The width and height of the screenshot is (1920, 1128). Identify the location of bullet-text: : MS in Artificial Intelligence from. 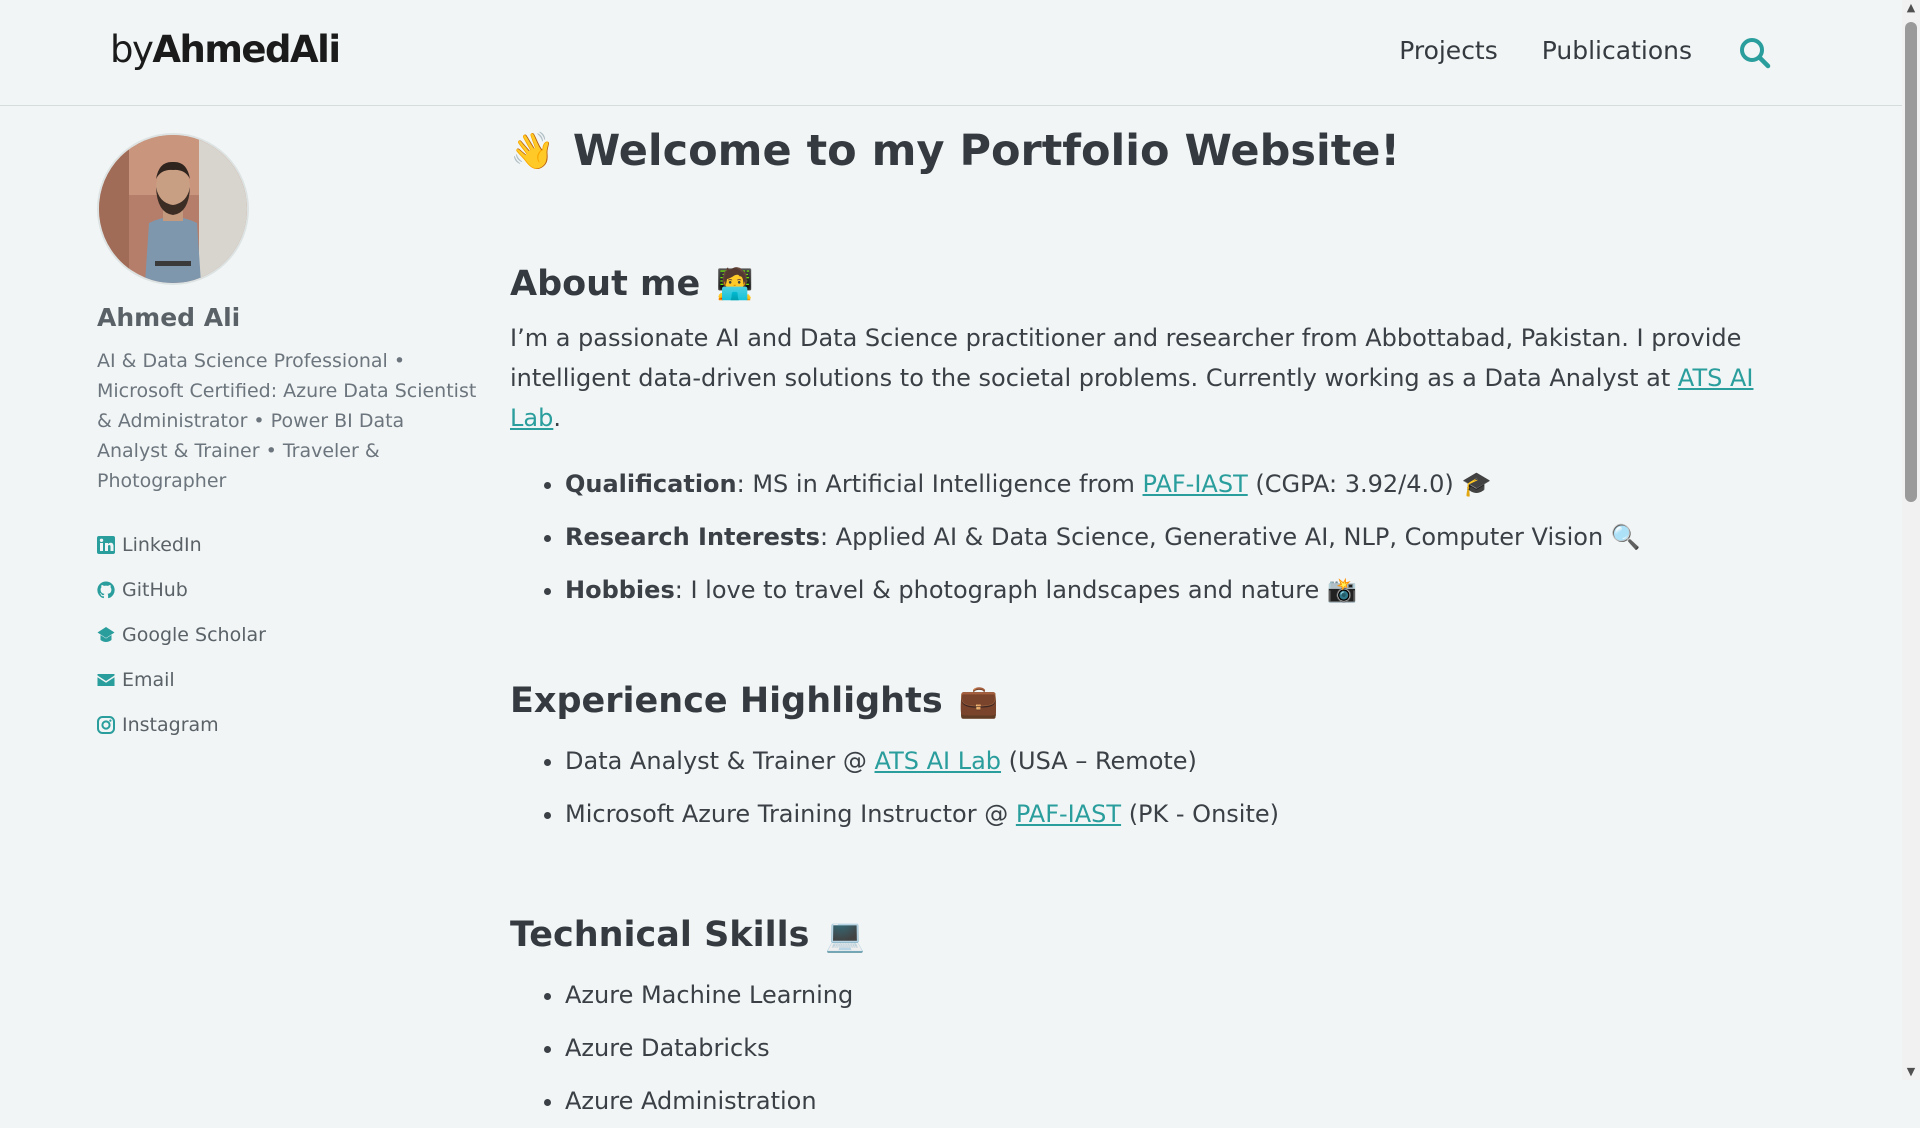
(939, 484).